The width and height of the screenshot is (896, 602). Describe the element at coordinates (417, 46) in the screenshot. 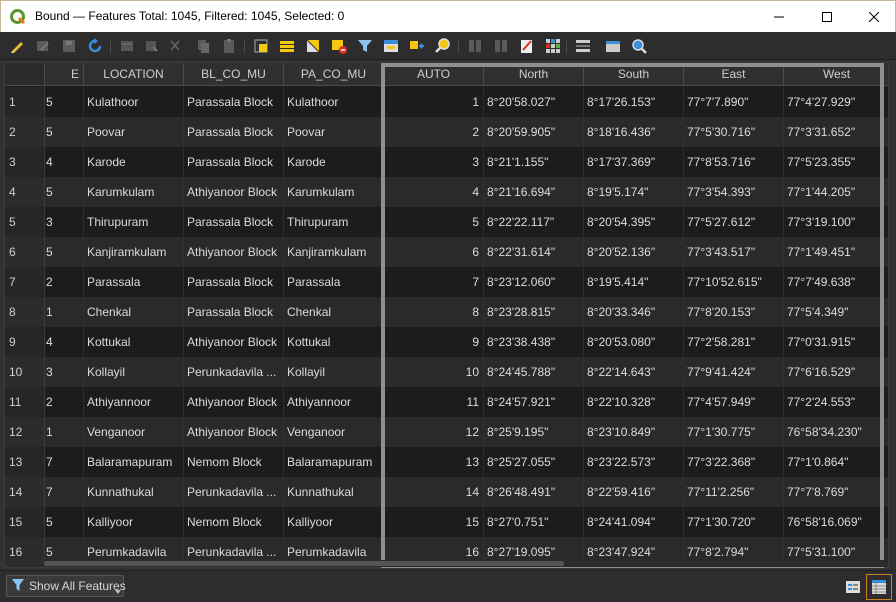

I see `pan-to-selected-icon` at that location.